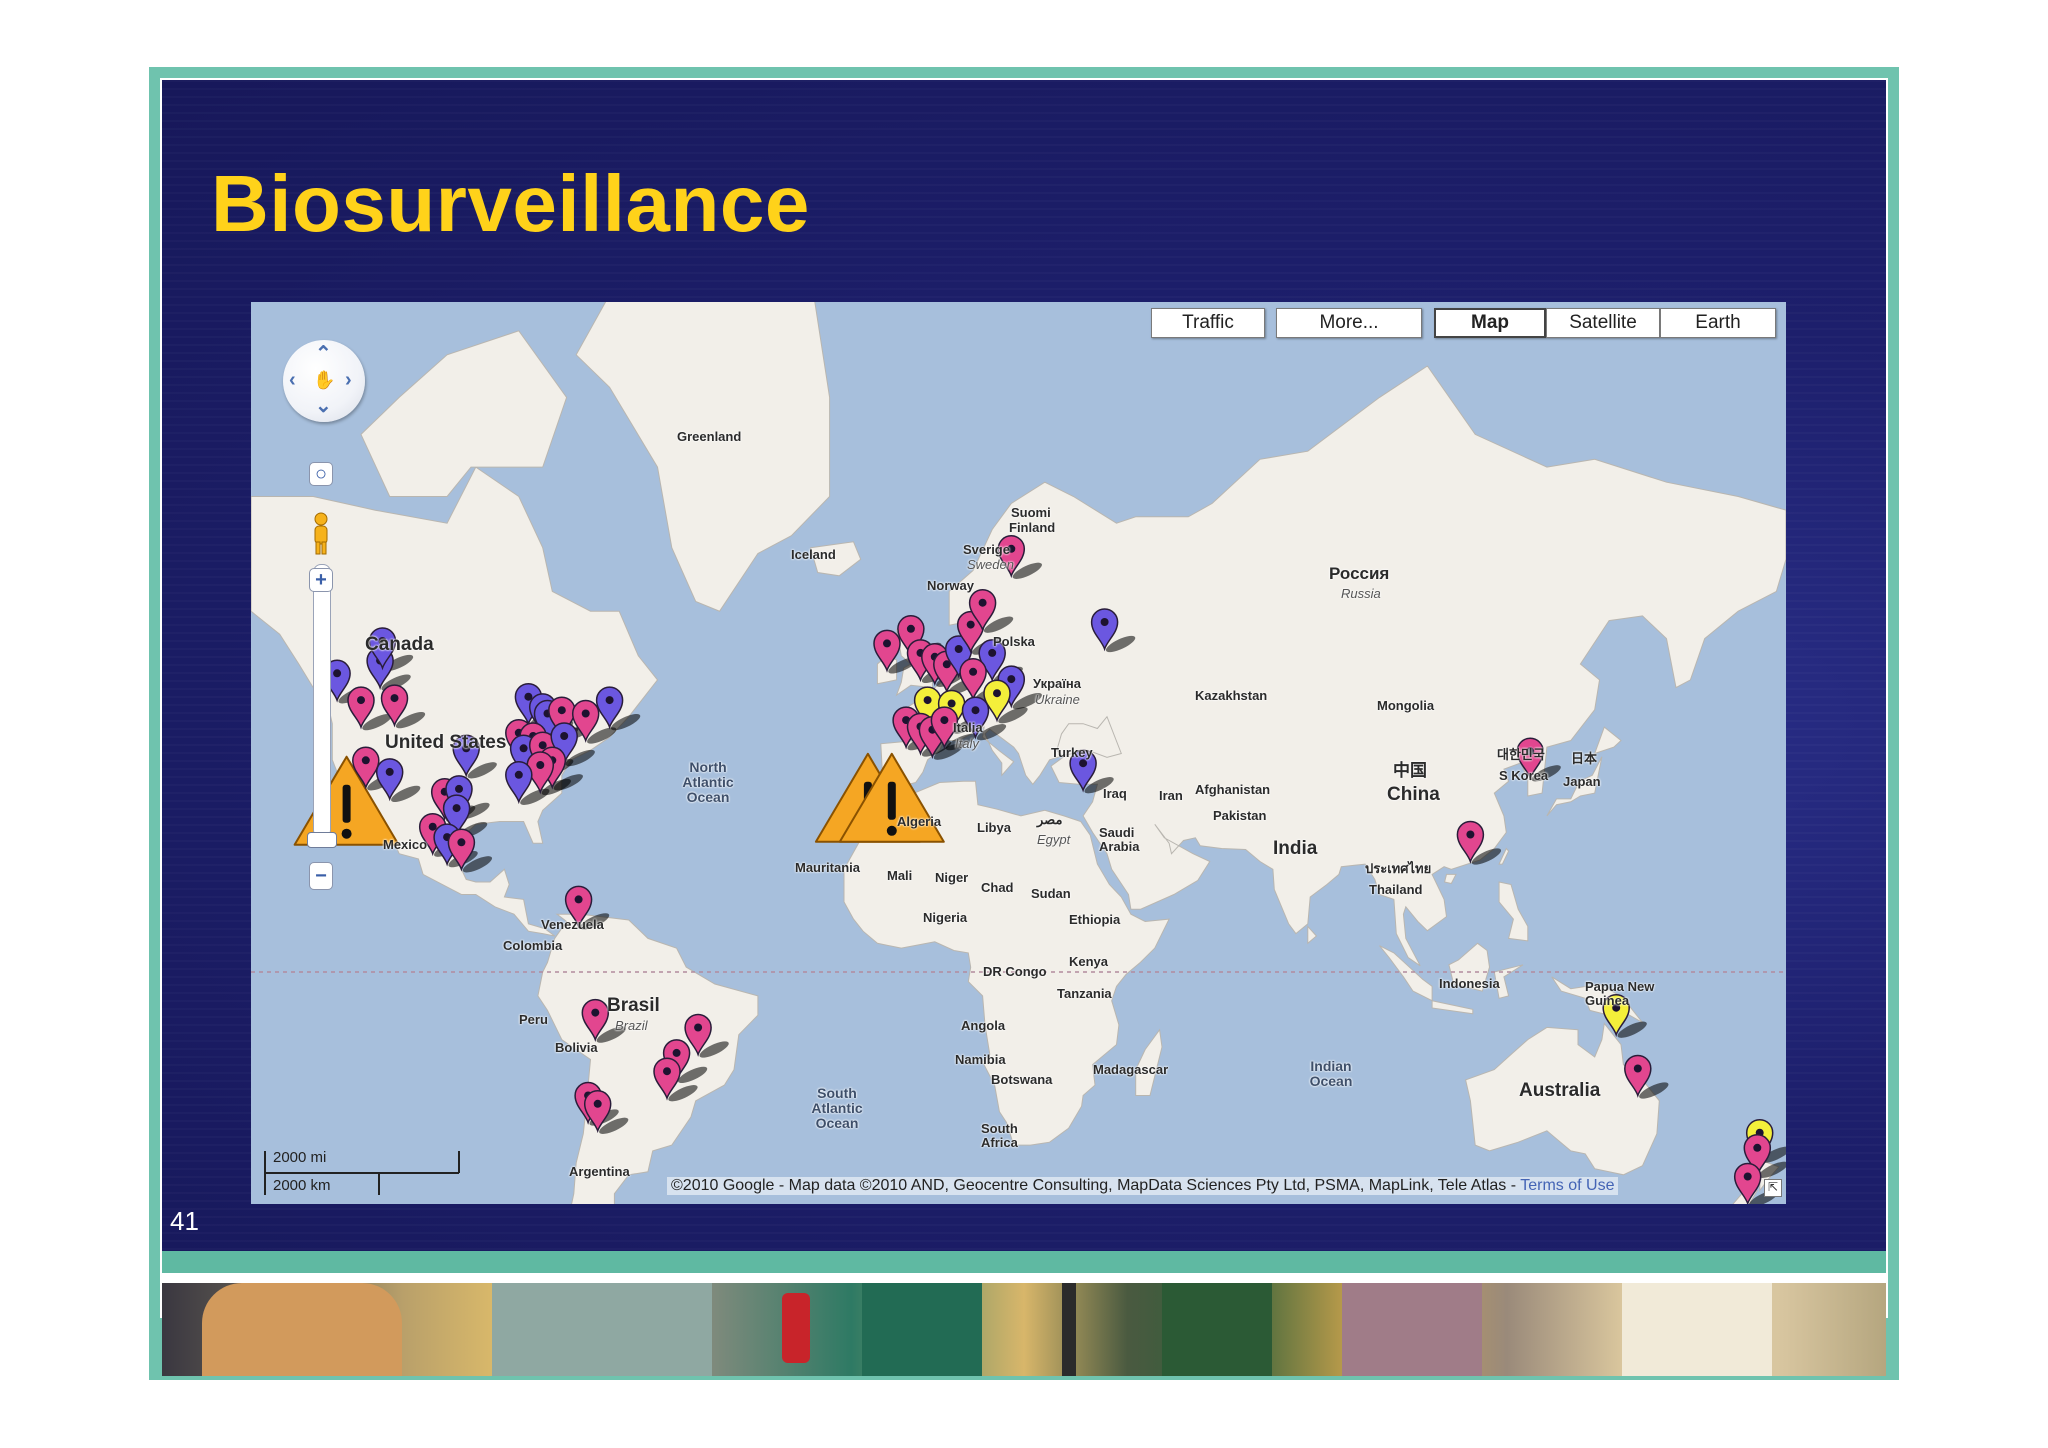 This screenshot has width=2048, height=1448. I want to click on label-russia: Russia, so click(1361, 593).